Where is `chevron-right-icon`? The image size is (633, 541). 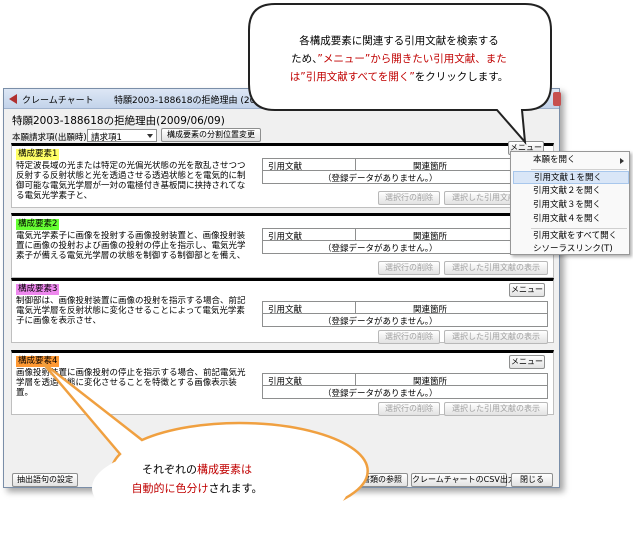
chevron-right-icon is located at coordinates (622, 161).